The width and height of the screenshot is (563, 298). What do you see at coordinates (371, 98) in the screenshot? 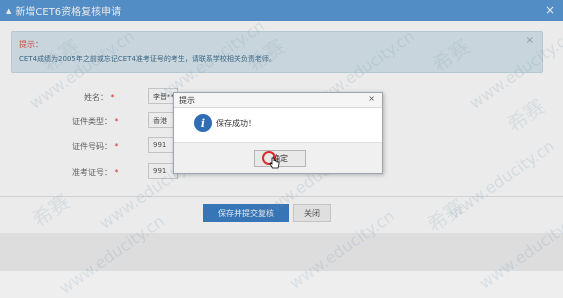
I see `alert-close-icon: ×` at bounding box center [371, 98].